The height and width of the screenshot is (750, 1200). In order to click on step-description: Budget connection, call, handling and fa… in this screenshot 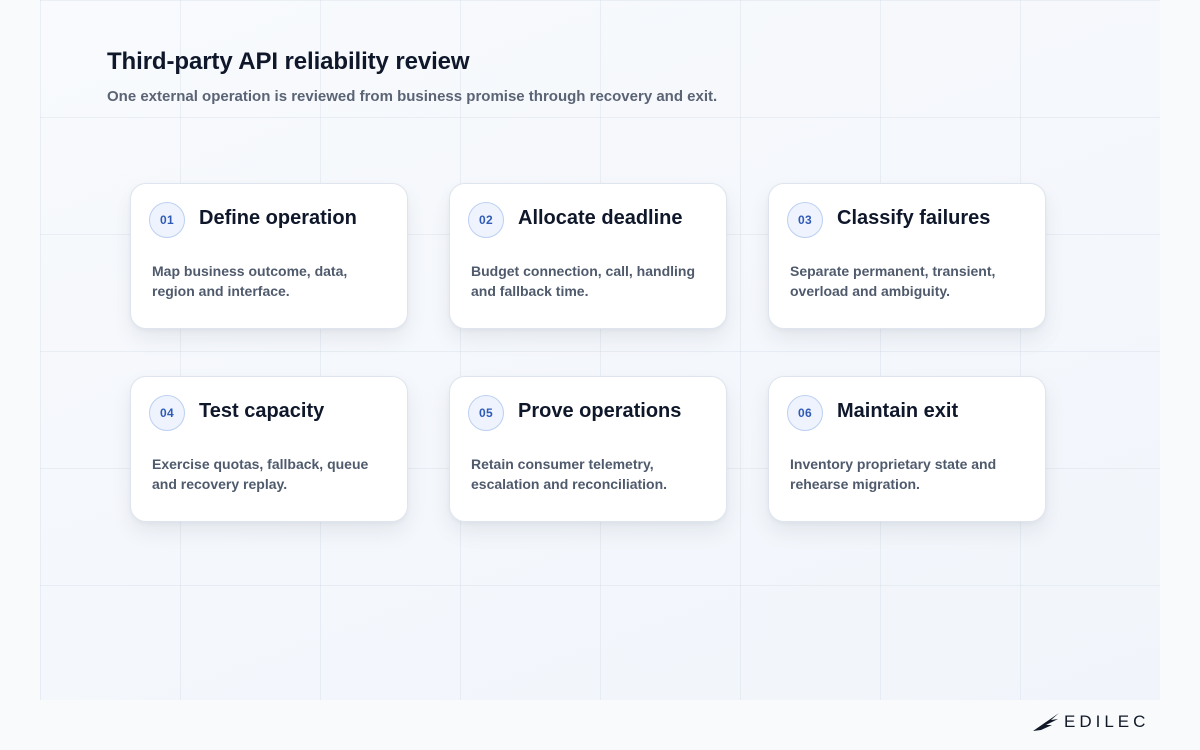, I will do `click(583, 281)`.